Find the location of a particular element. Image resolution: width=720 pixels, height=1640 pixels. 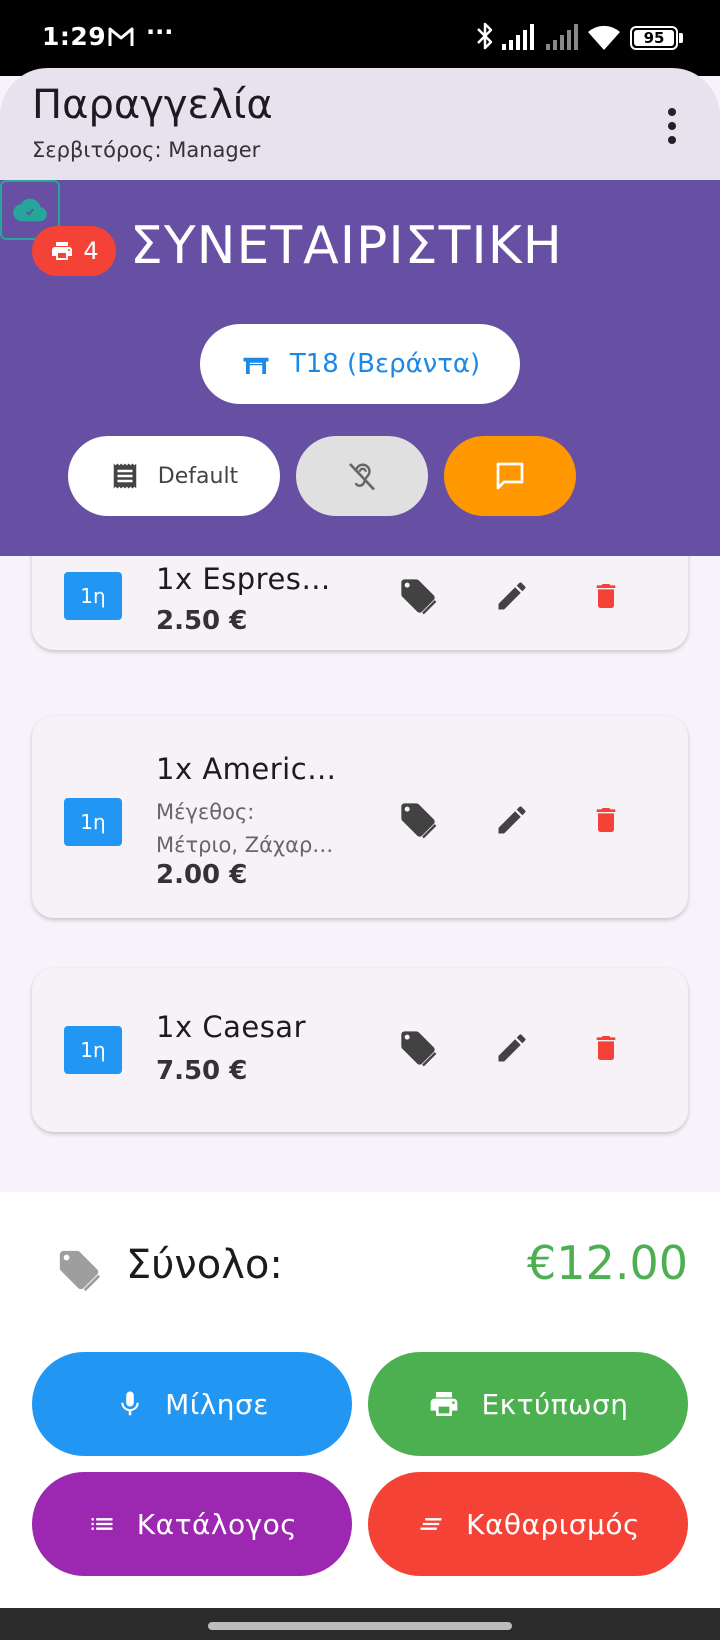

item-name: 1x Caesar is located at coordinates (231, 1027).